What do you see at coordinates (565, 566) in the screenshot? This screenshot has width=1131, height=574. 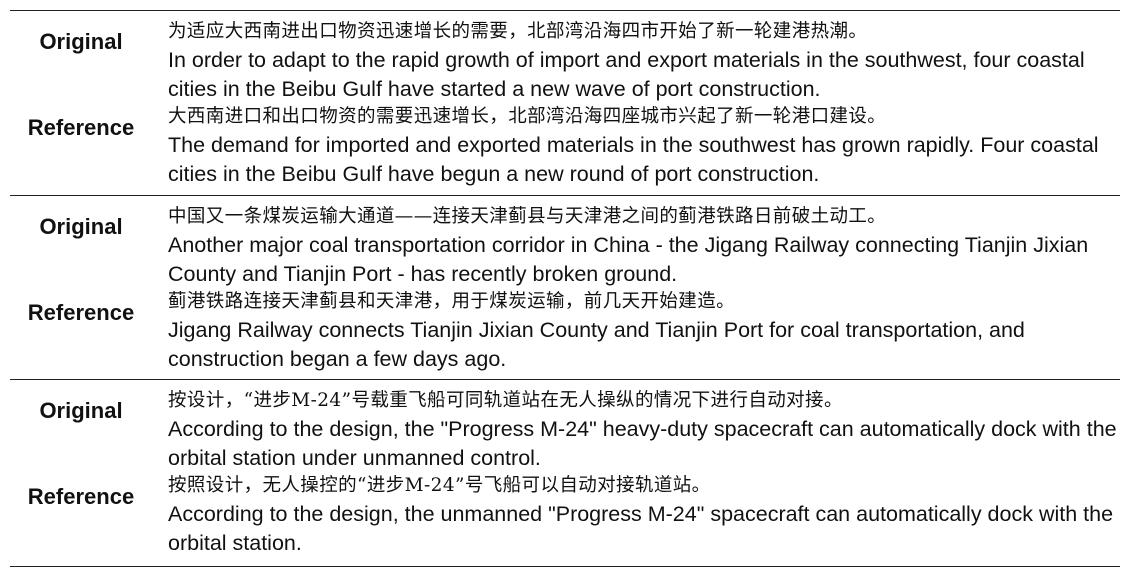 I see `bottom-rule` at bounding box center [565, 566].